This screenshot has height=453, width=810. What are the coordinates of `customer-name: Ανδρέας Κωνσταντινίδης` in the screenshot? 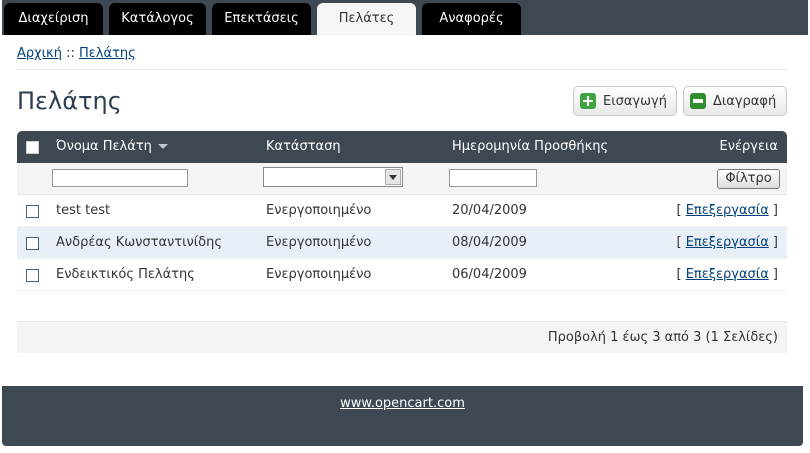 It's located at (139, 242).